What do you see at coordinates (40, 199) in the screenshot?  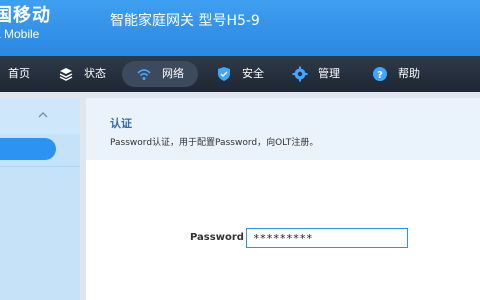 I see `sidebar` at bounding box center [40, 199].